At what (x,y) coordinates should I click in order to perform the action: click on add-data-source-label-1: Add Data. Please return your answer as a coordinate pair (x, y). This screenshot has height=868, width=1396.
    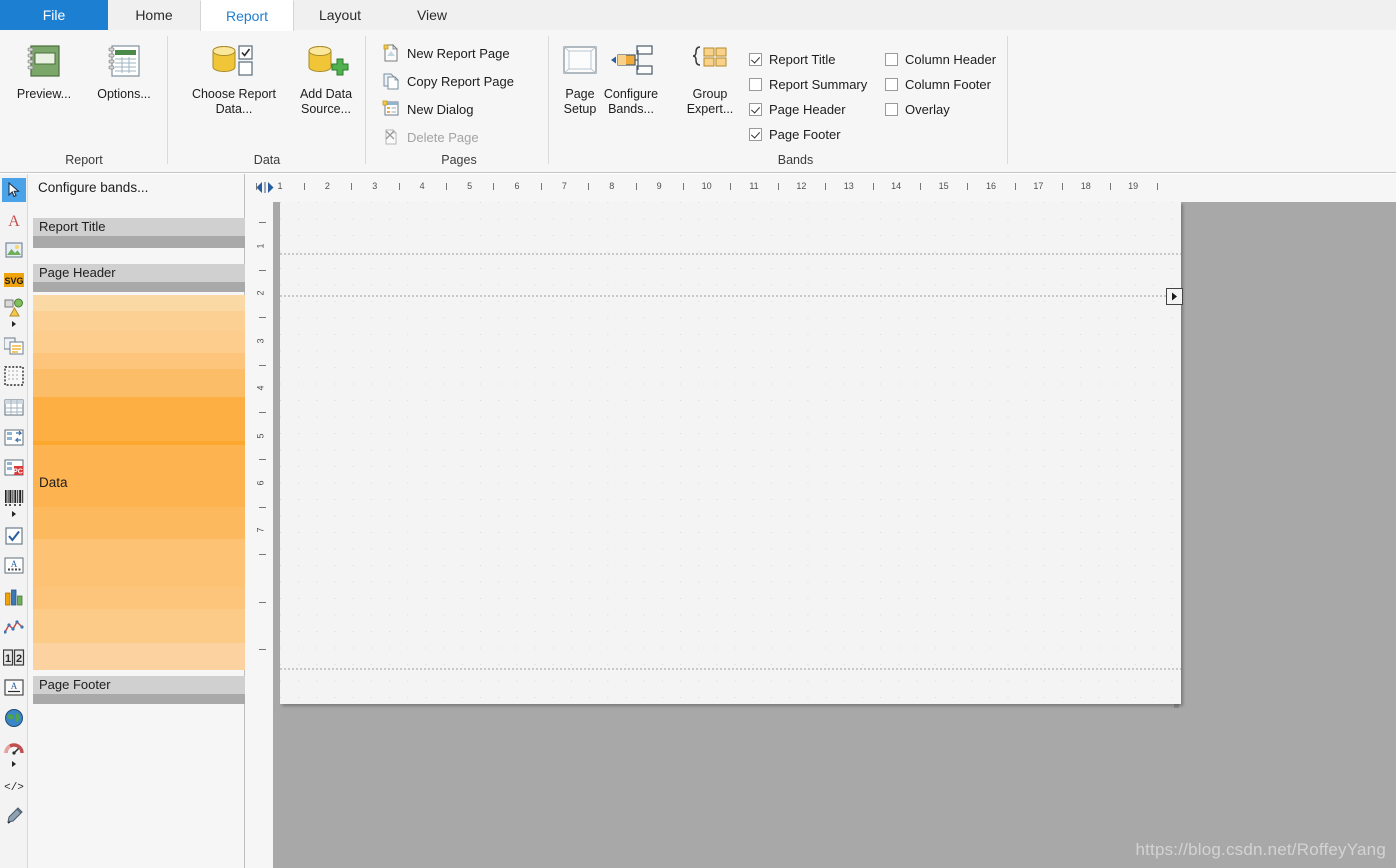
    Looking at the image, I should click on (326, 94).